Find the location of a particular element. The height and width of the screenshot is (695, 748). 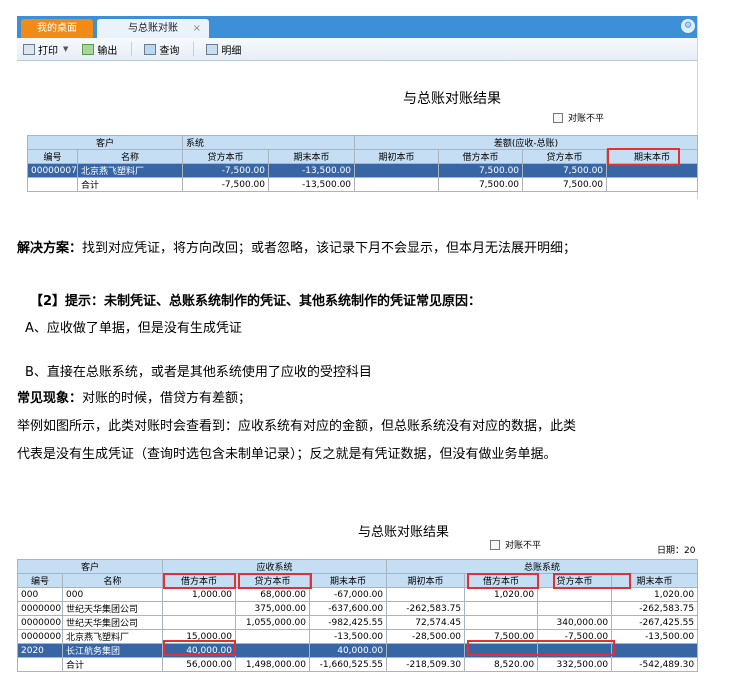

cell-gl-end: -13,500.00 is located at coordinates (655, 636).